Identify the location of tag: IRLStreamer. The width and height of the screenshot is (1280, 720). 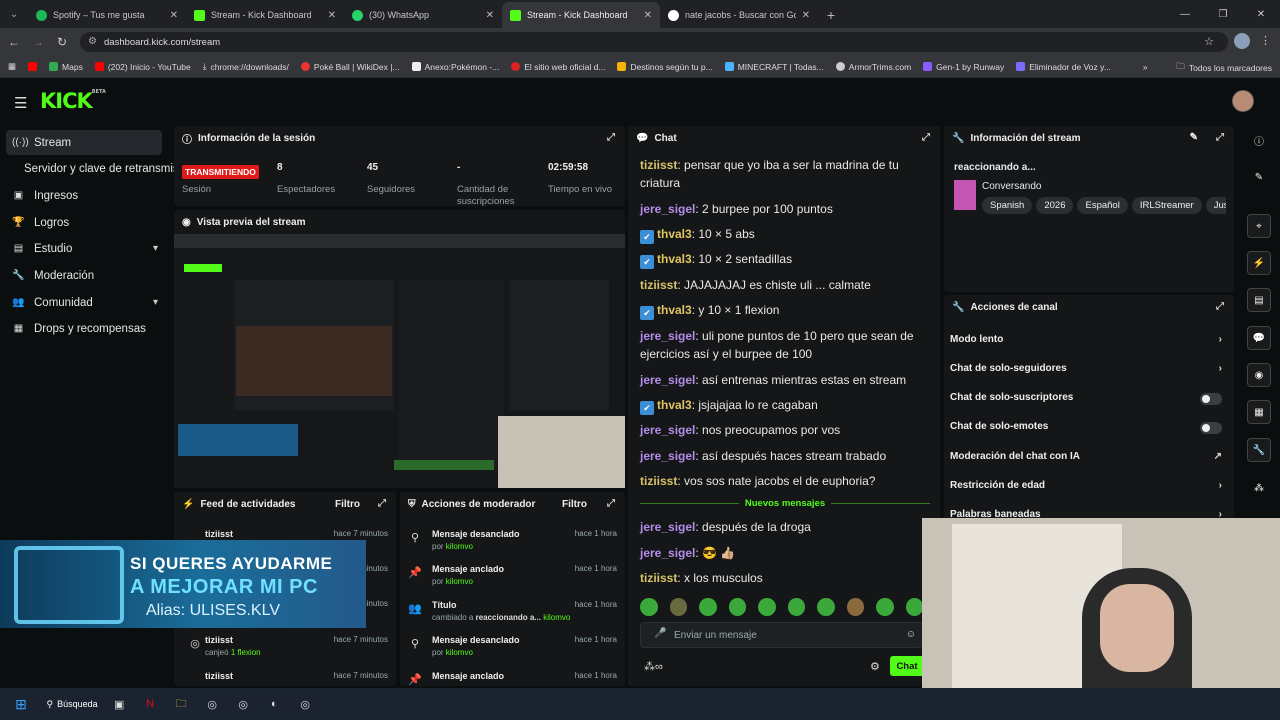
(1166, 205).